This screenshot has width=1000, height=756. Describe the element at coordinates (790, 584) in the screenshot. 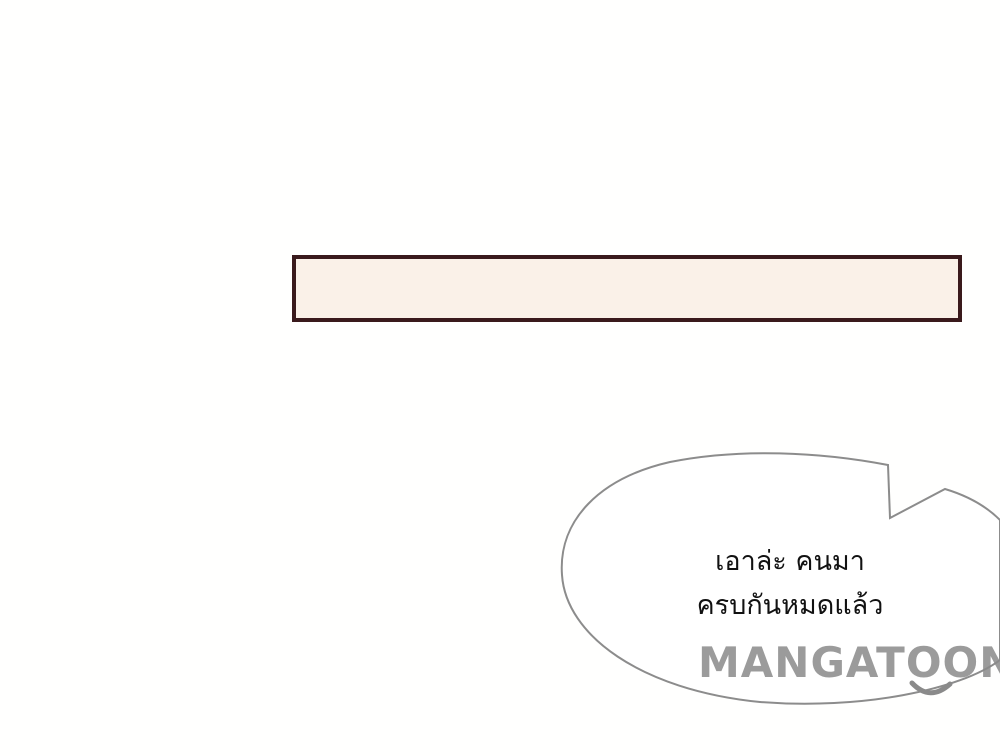

I see `speech-bubble-text: เอาล่ะ คนมา ครบกันหมดแล้ว` at that location.